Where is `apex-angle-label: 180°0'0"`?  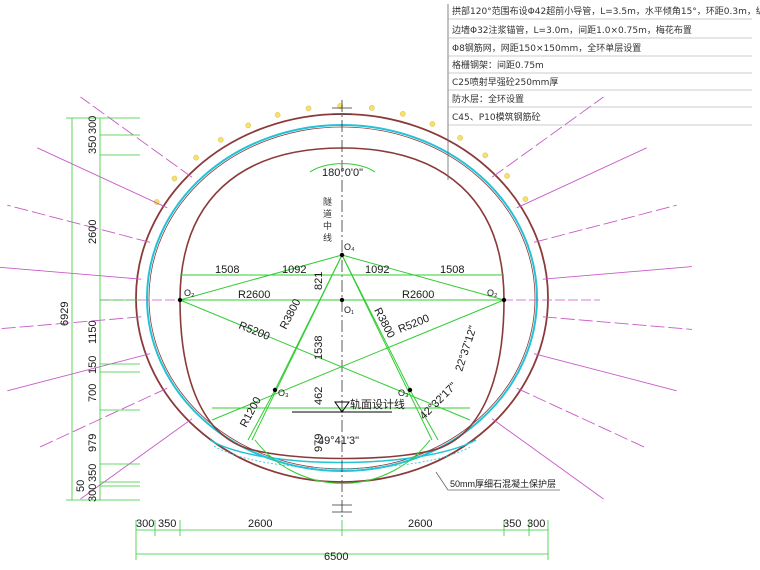 apex-angle-label: 180°0'0" is located at coordinates (342, 173).